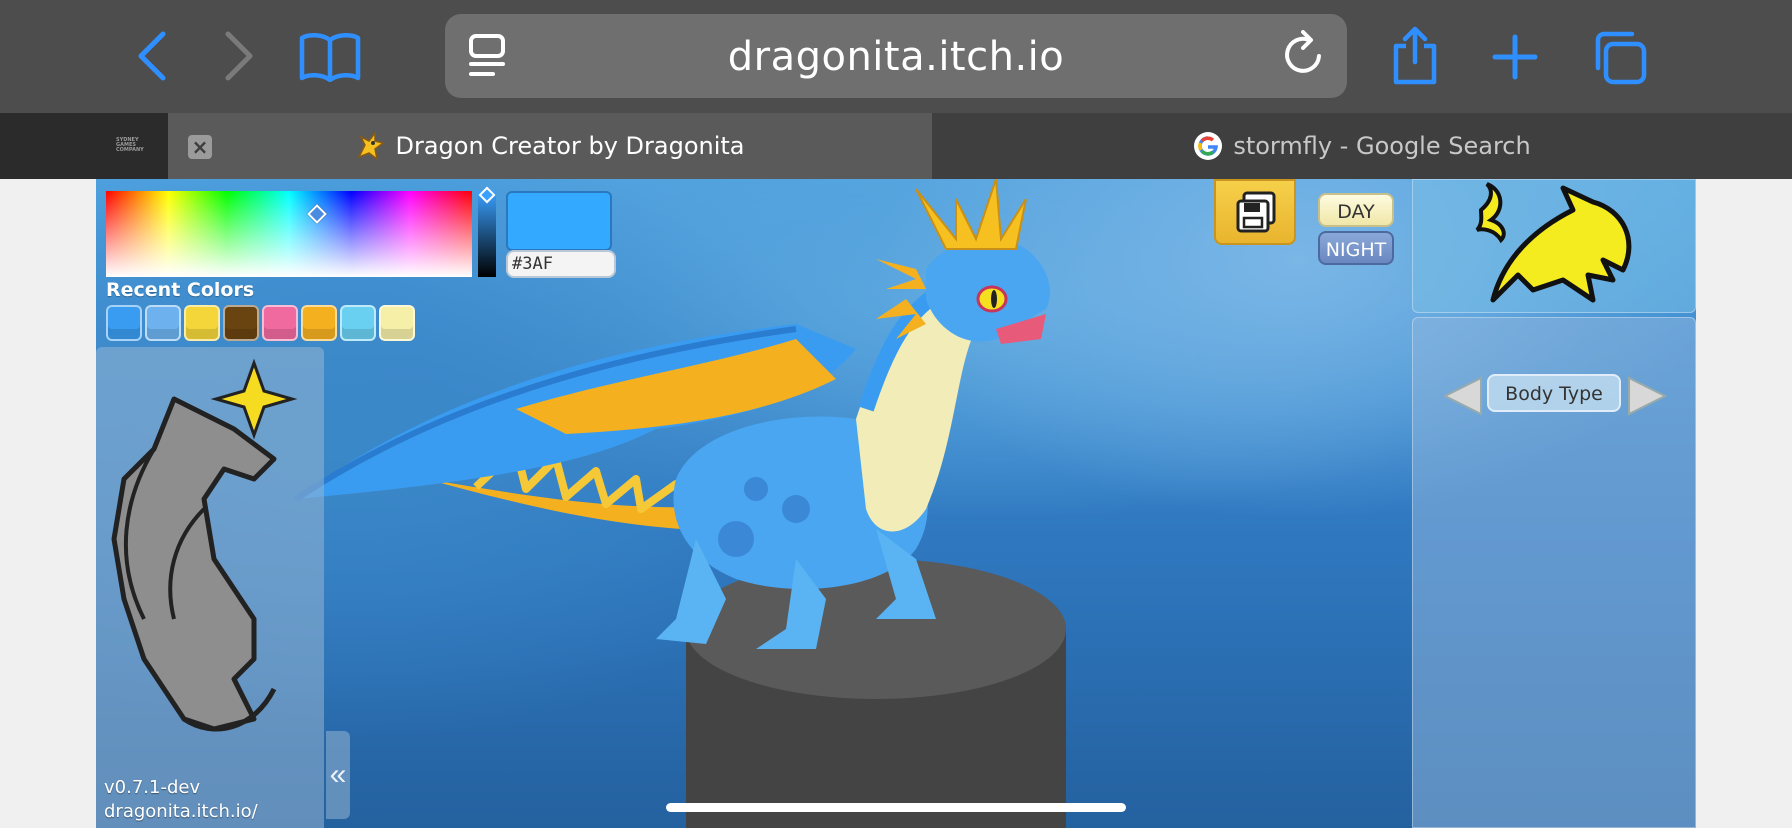 The height and width of the screenshot is (828, 1792). I want to click on close-tab-icon: ×, so click(200, 147).